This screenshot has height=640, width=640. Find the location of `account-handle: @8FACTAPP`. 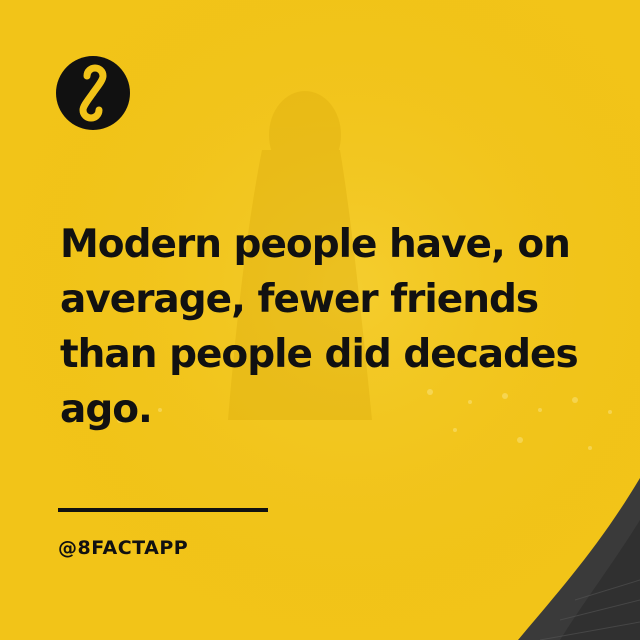

account-handle: @8FACTAPP is located at coordinates (123, 548).